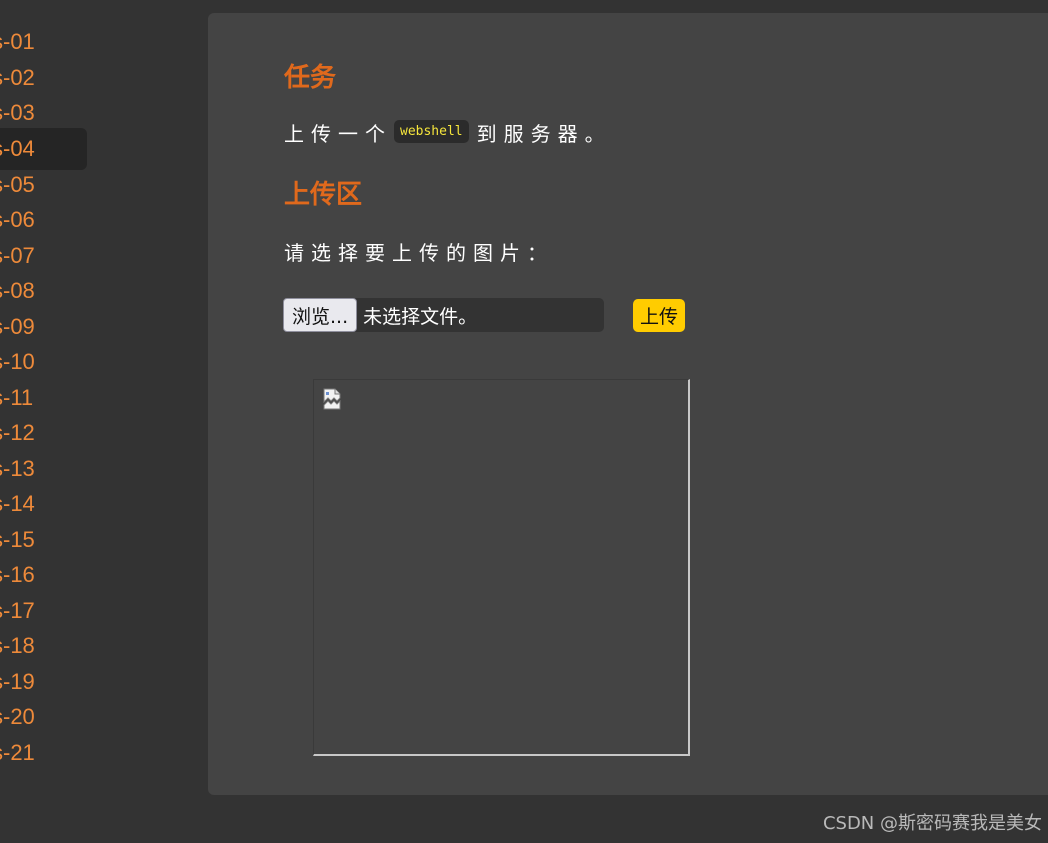 This screenshot has width=1048, height=843. I want to click on sidebar-item-s-03: s-03, so click(43, 113).